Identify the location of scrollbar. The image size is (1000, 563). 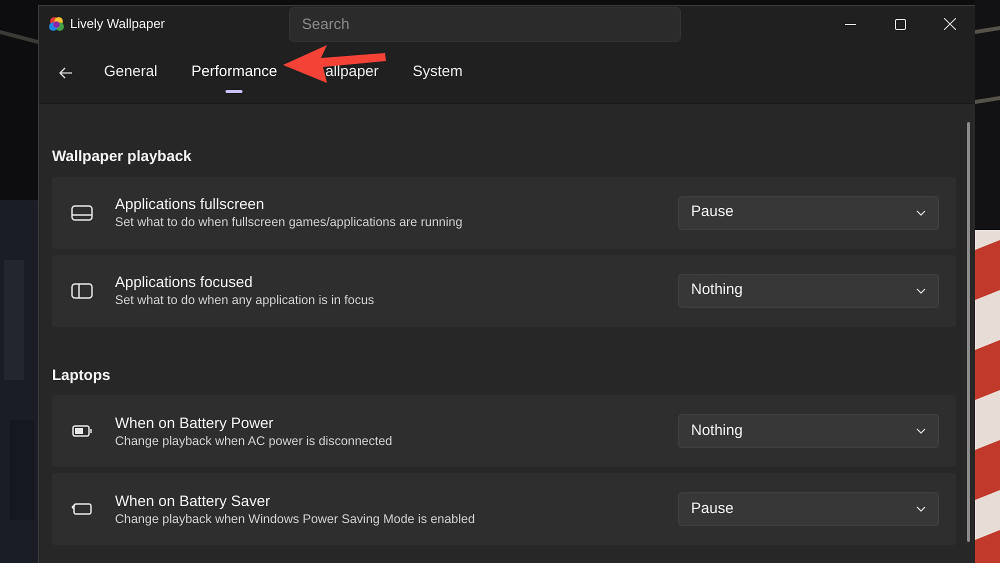
(968, 332).